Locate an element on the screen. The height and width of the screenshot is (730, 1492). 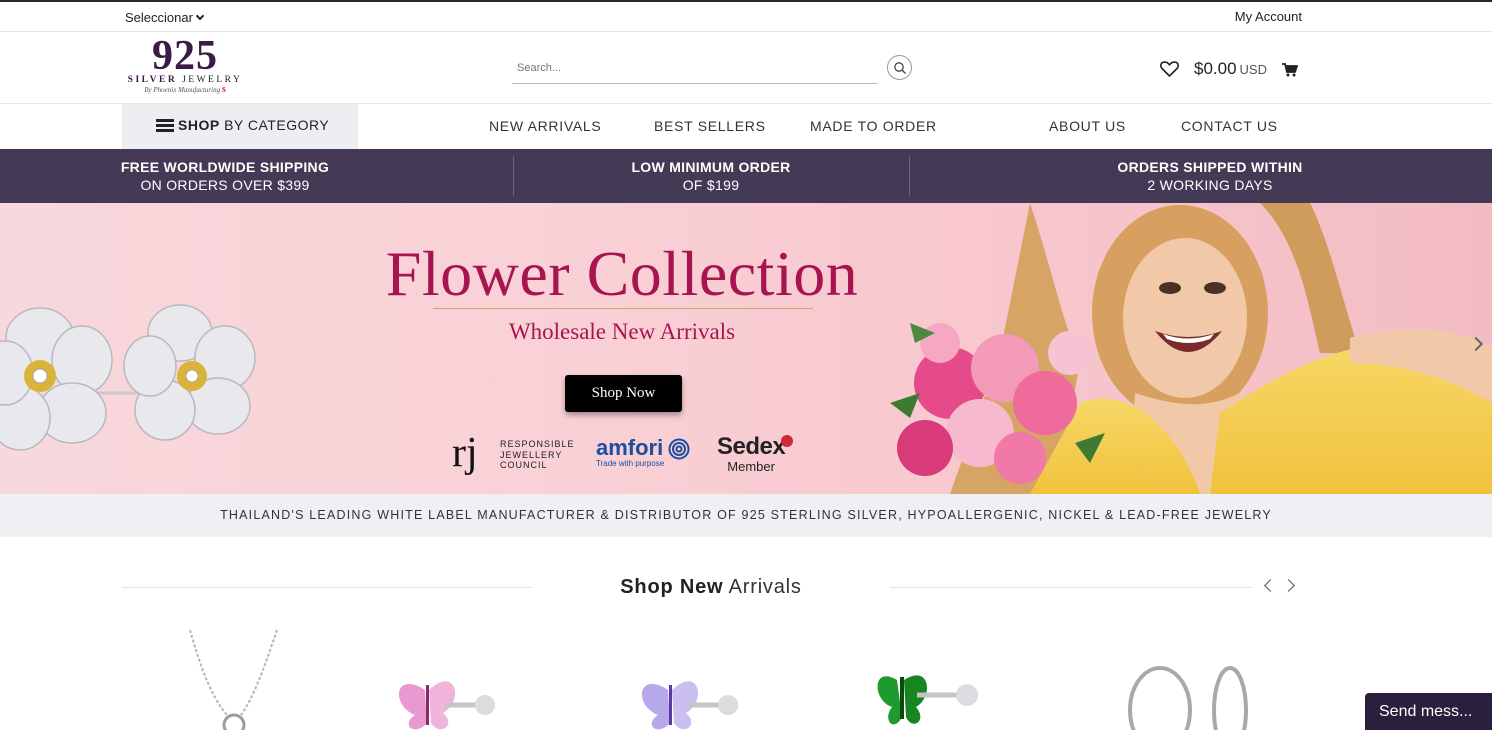
rjc-line2: JEWELLERY is located at coordinates (531, 454).